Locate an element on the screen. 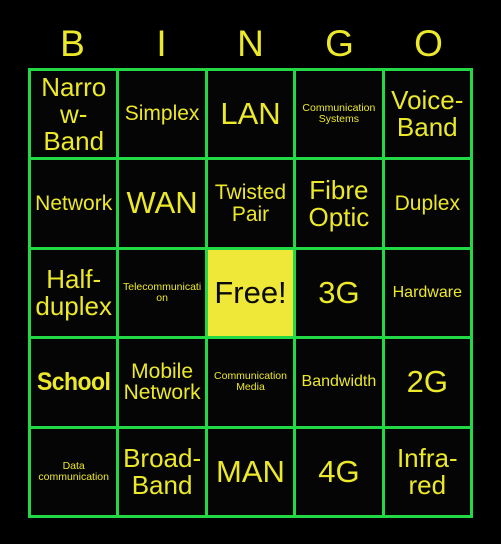  bingo-cell-label: MAN is located at coordinates (250, 471).